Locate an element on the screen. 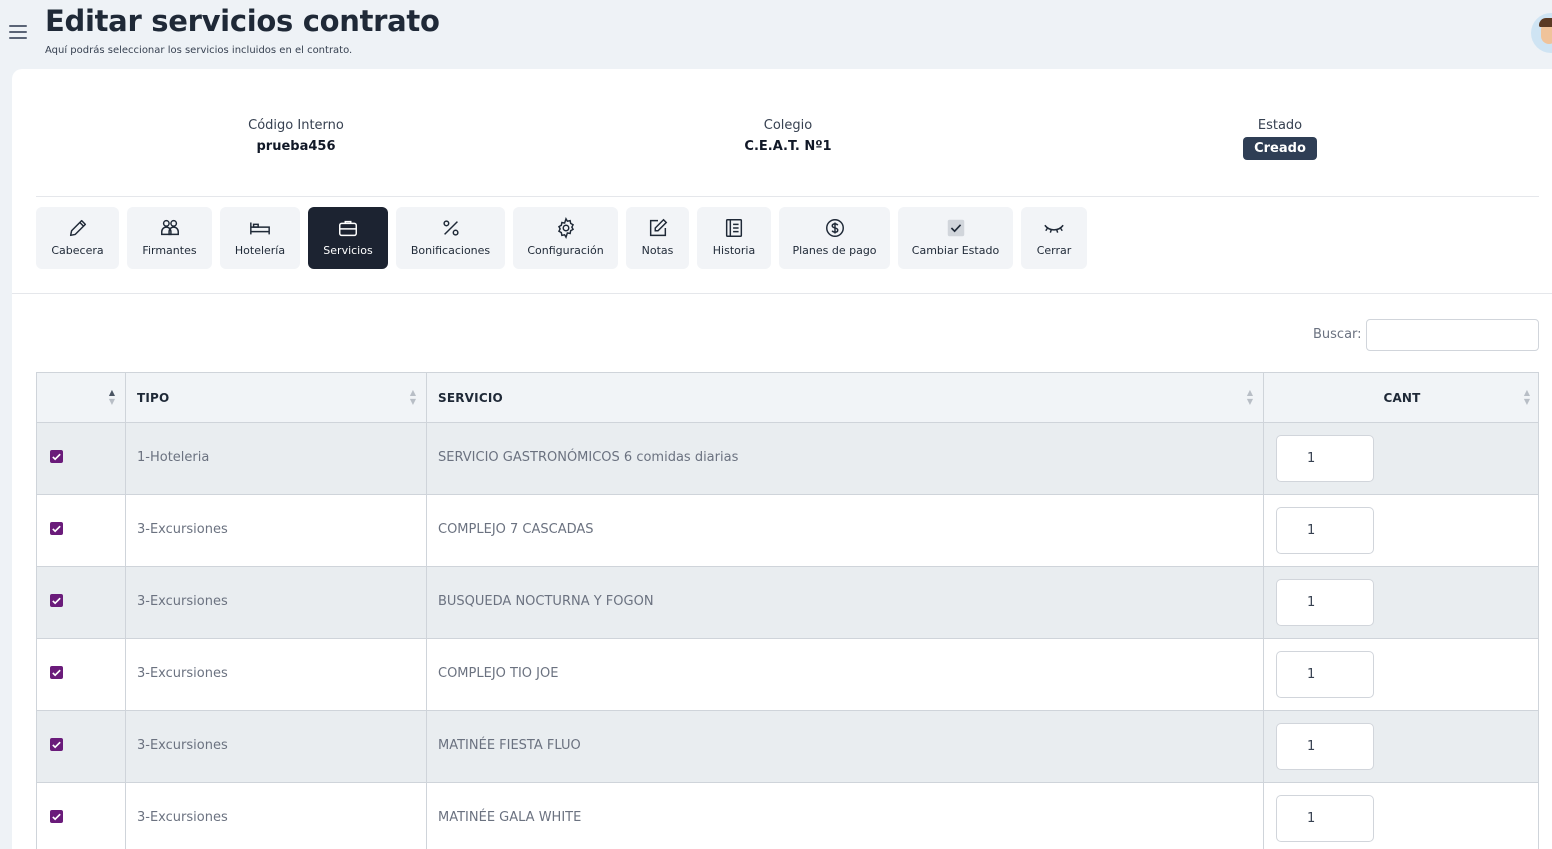 Image resolution: width=1552 pixels, height=849 pixels. tab-label: Hotelería is located at coordinates (260, 250).